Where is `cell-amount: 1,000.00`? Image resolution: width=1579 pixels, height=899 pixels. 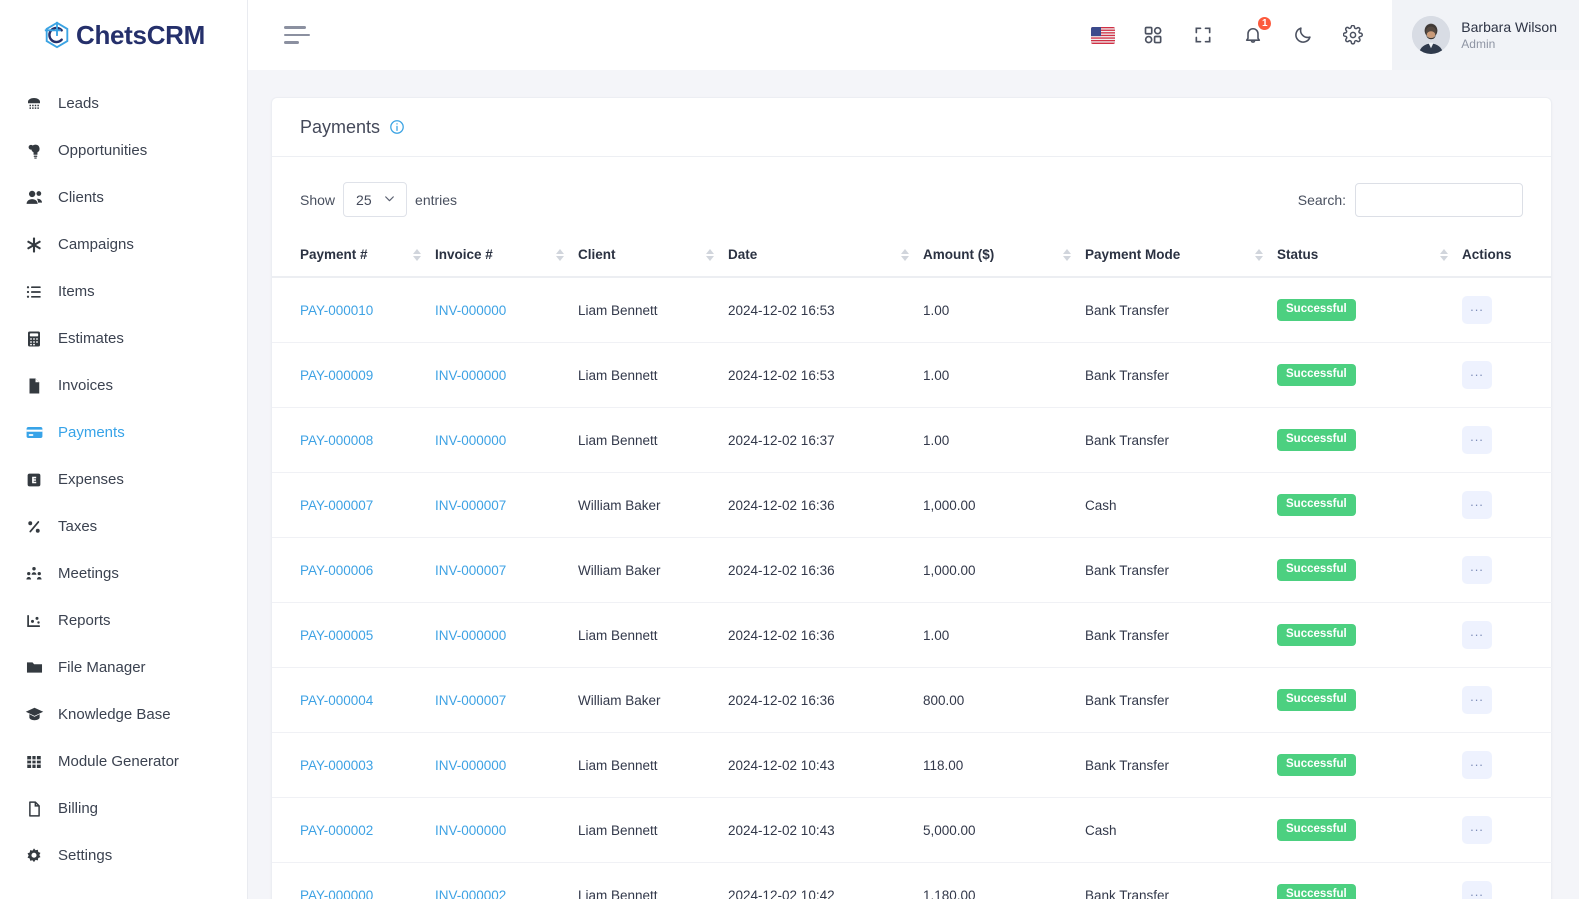
cell-amount: 1,000.00 is located at coordinates (1004, 570).